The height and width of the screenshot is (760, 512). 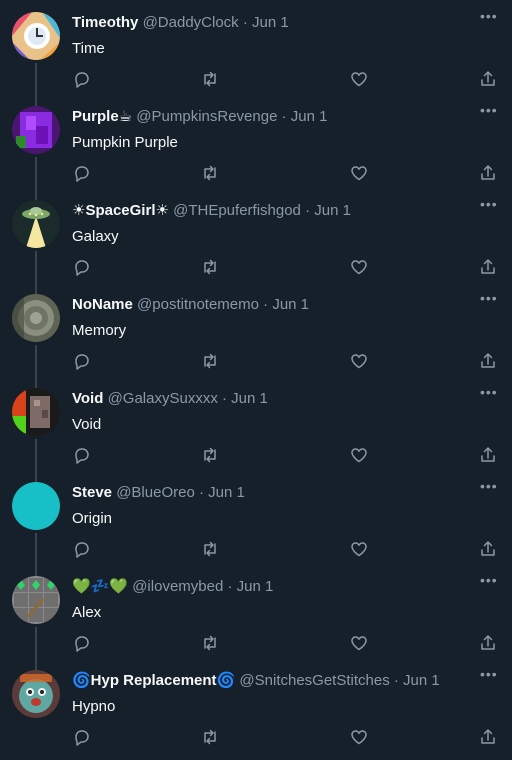 I want to click on tweet: 💚💤💚 @ilovemybed · Jun 1 ••• Alex, so click(x=256, y=619).